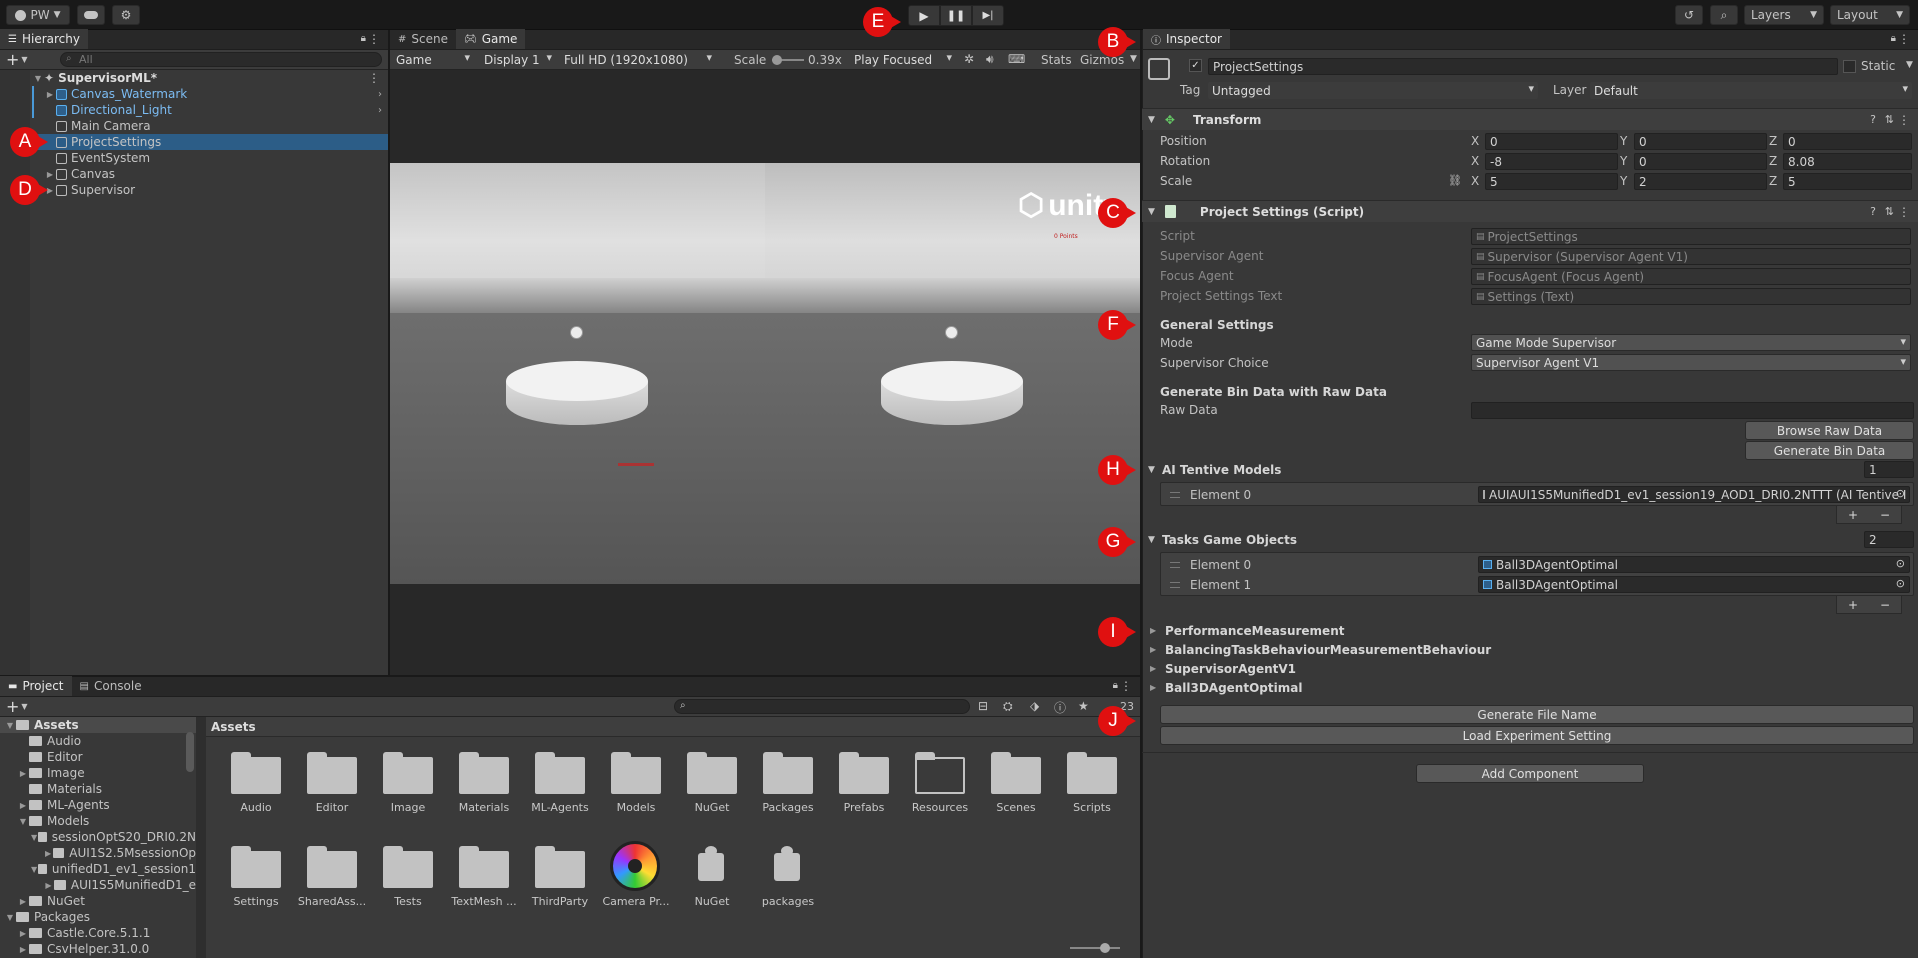 This screenshot has height=958, width=1918. Describe the element at coordinates (822, 706) in the screenshot. I see `project-search-input: ⌕` at that location.